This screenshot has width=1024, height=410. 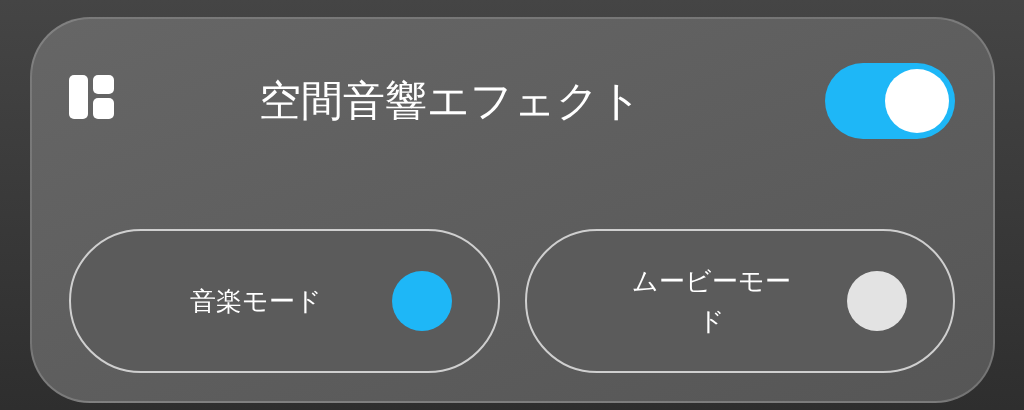 What do you see at coordinates (712, 301) in the screenshot?
I see `mode-label: ムービーモード` at bounding box center [712, 301].